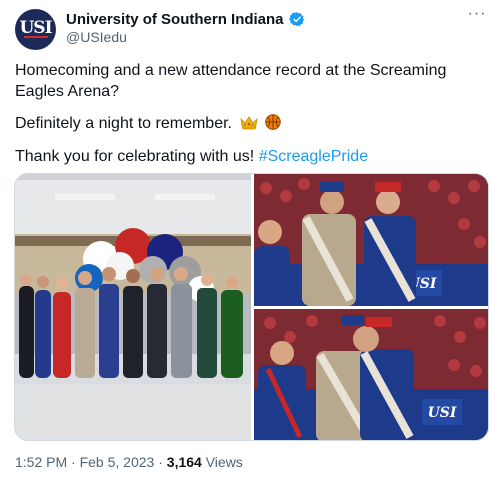  What do you see at coordinates (477, 16) in the screenshot?
I see `more-options-button: ···` at bounding box center [477, 16].